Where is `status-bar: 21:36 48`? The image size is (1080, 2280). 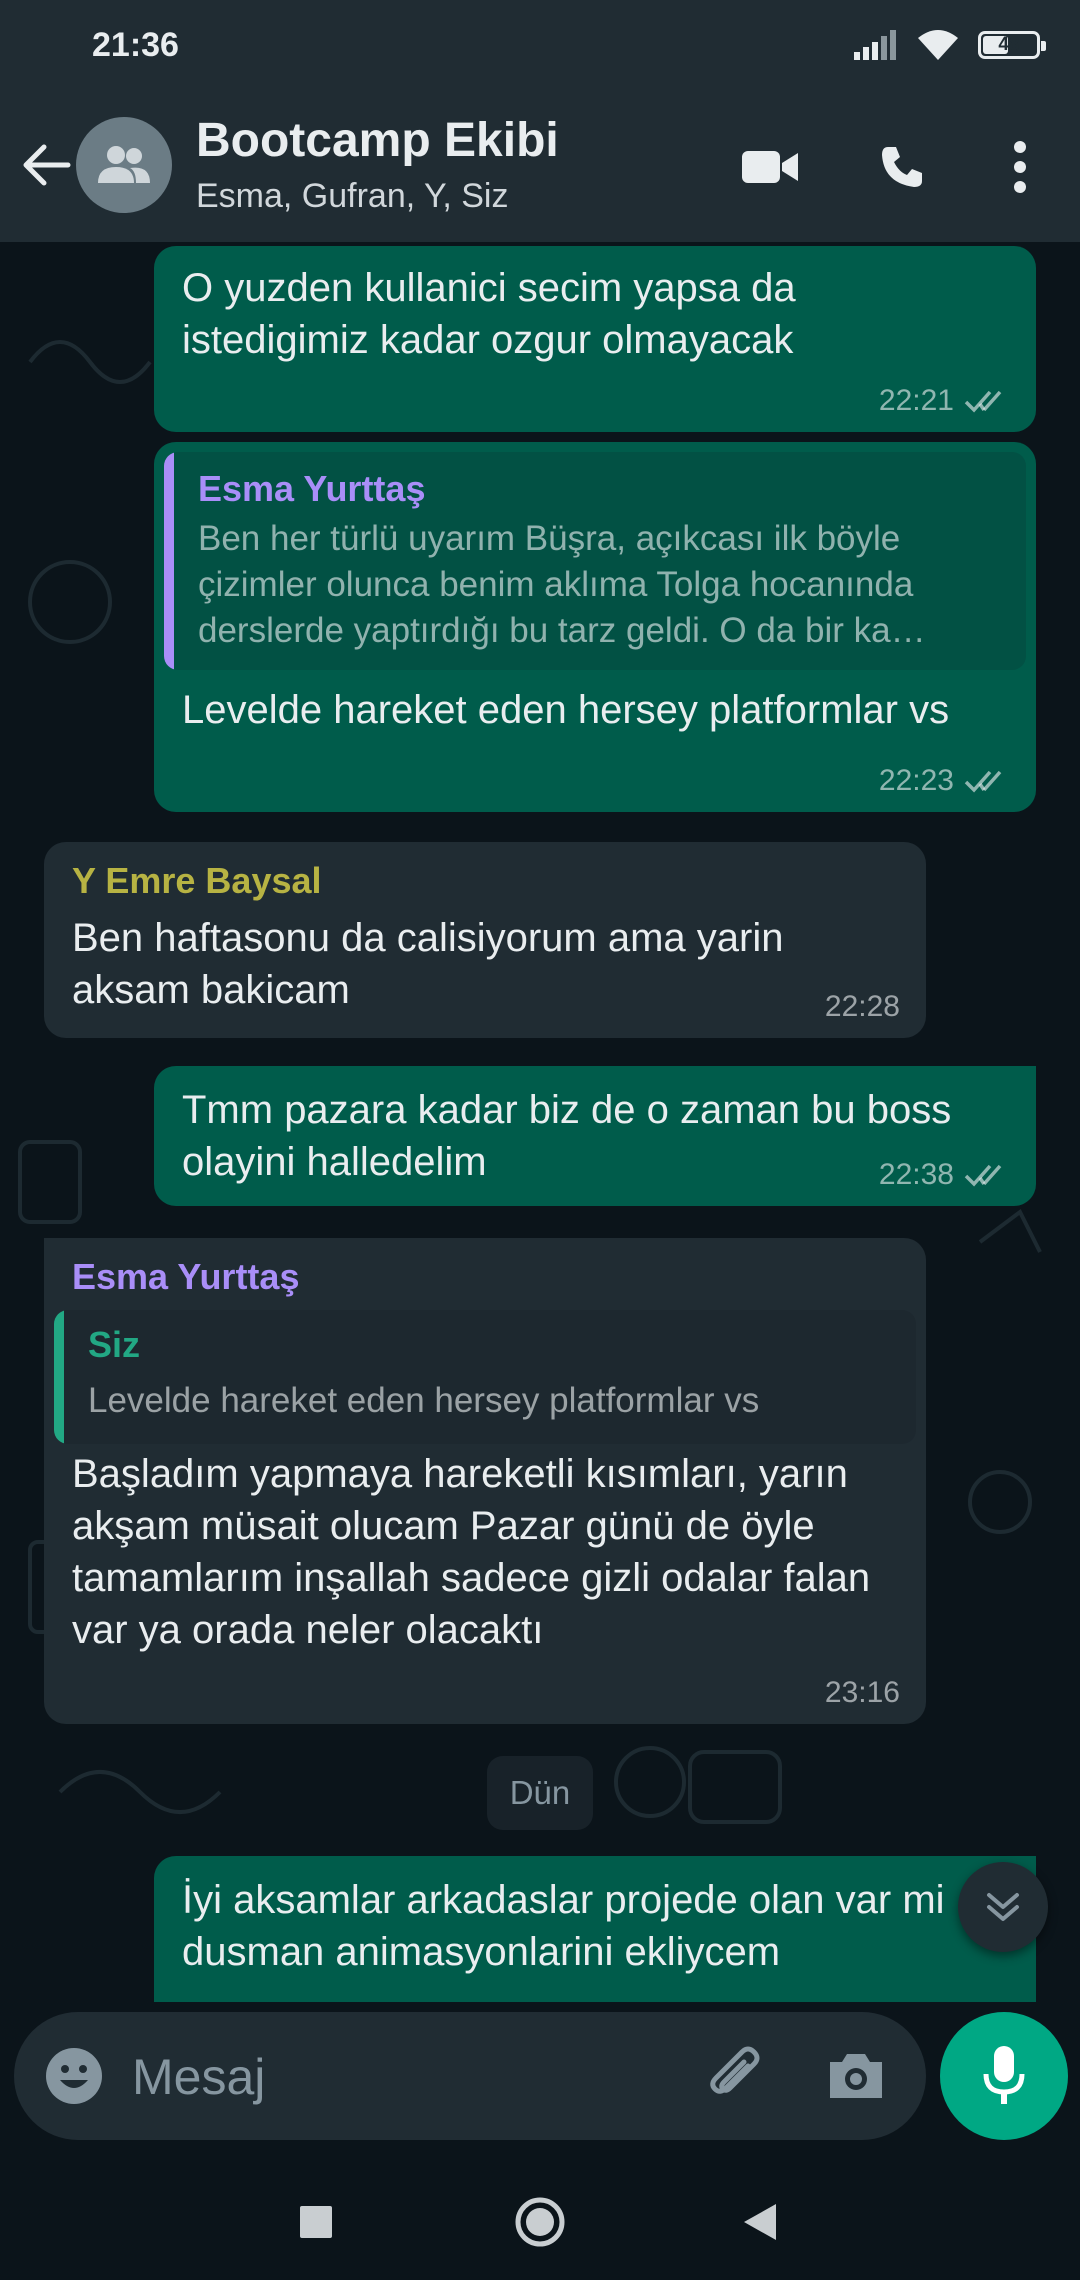
status-bar: 21:36 48 is located at coordinates (540, 47).